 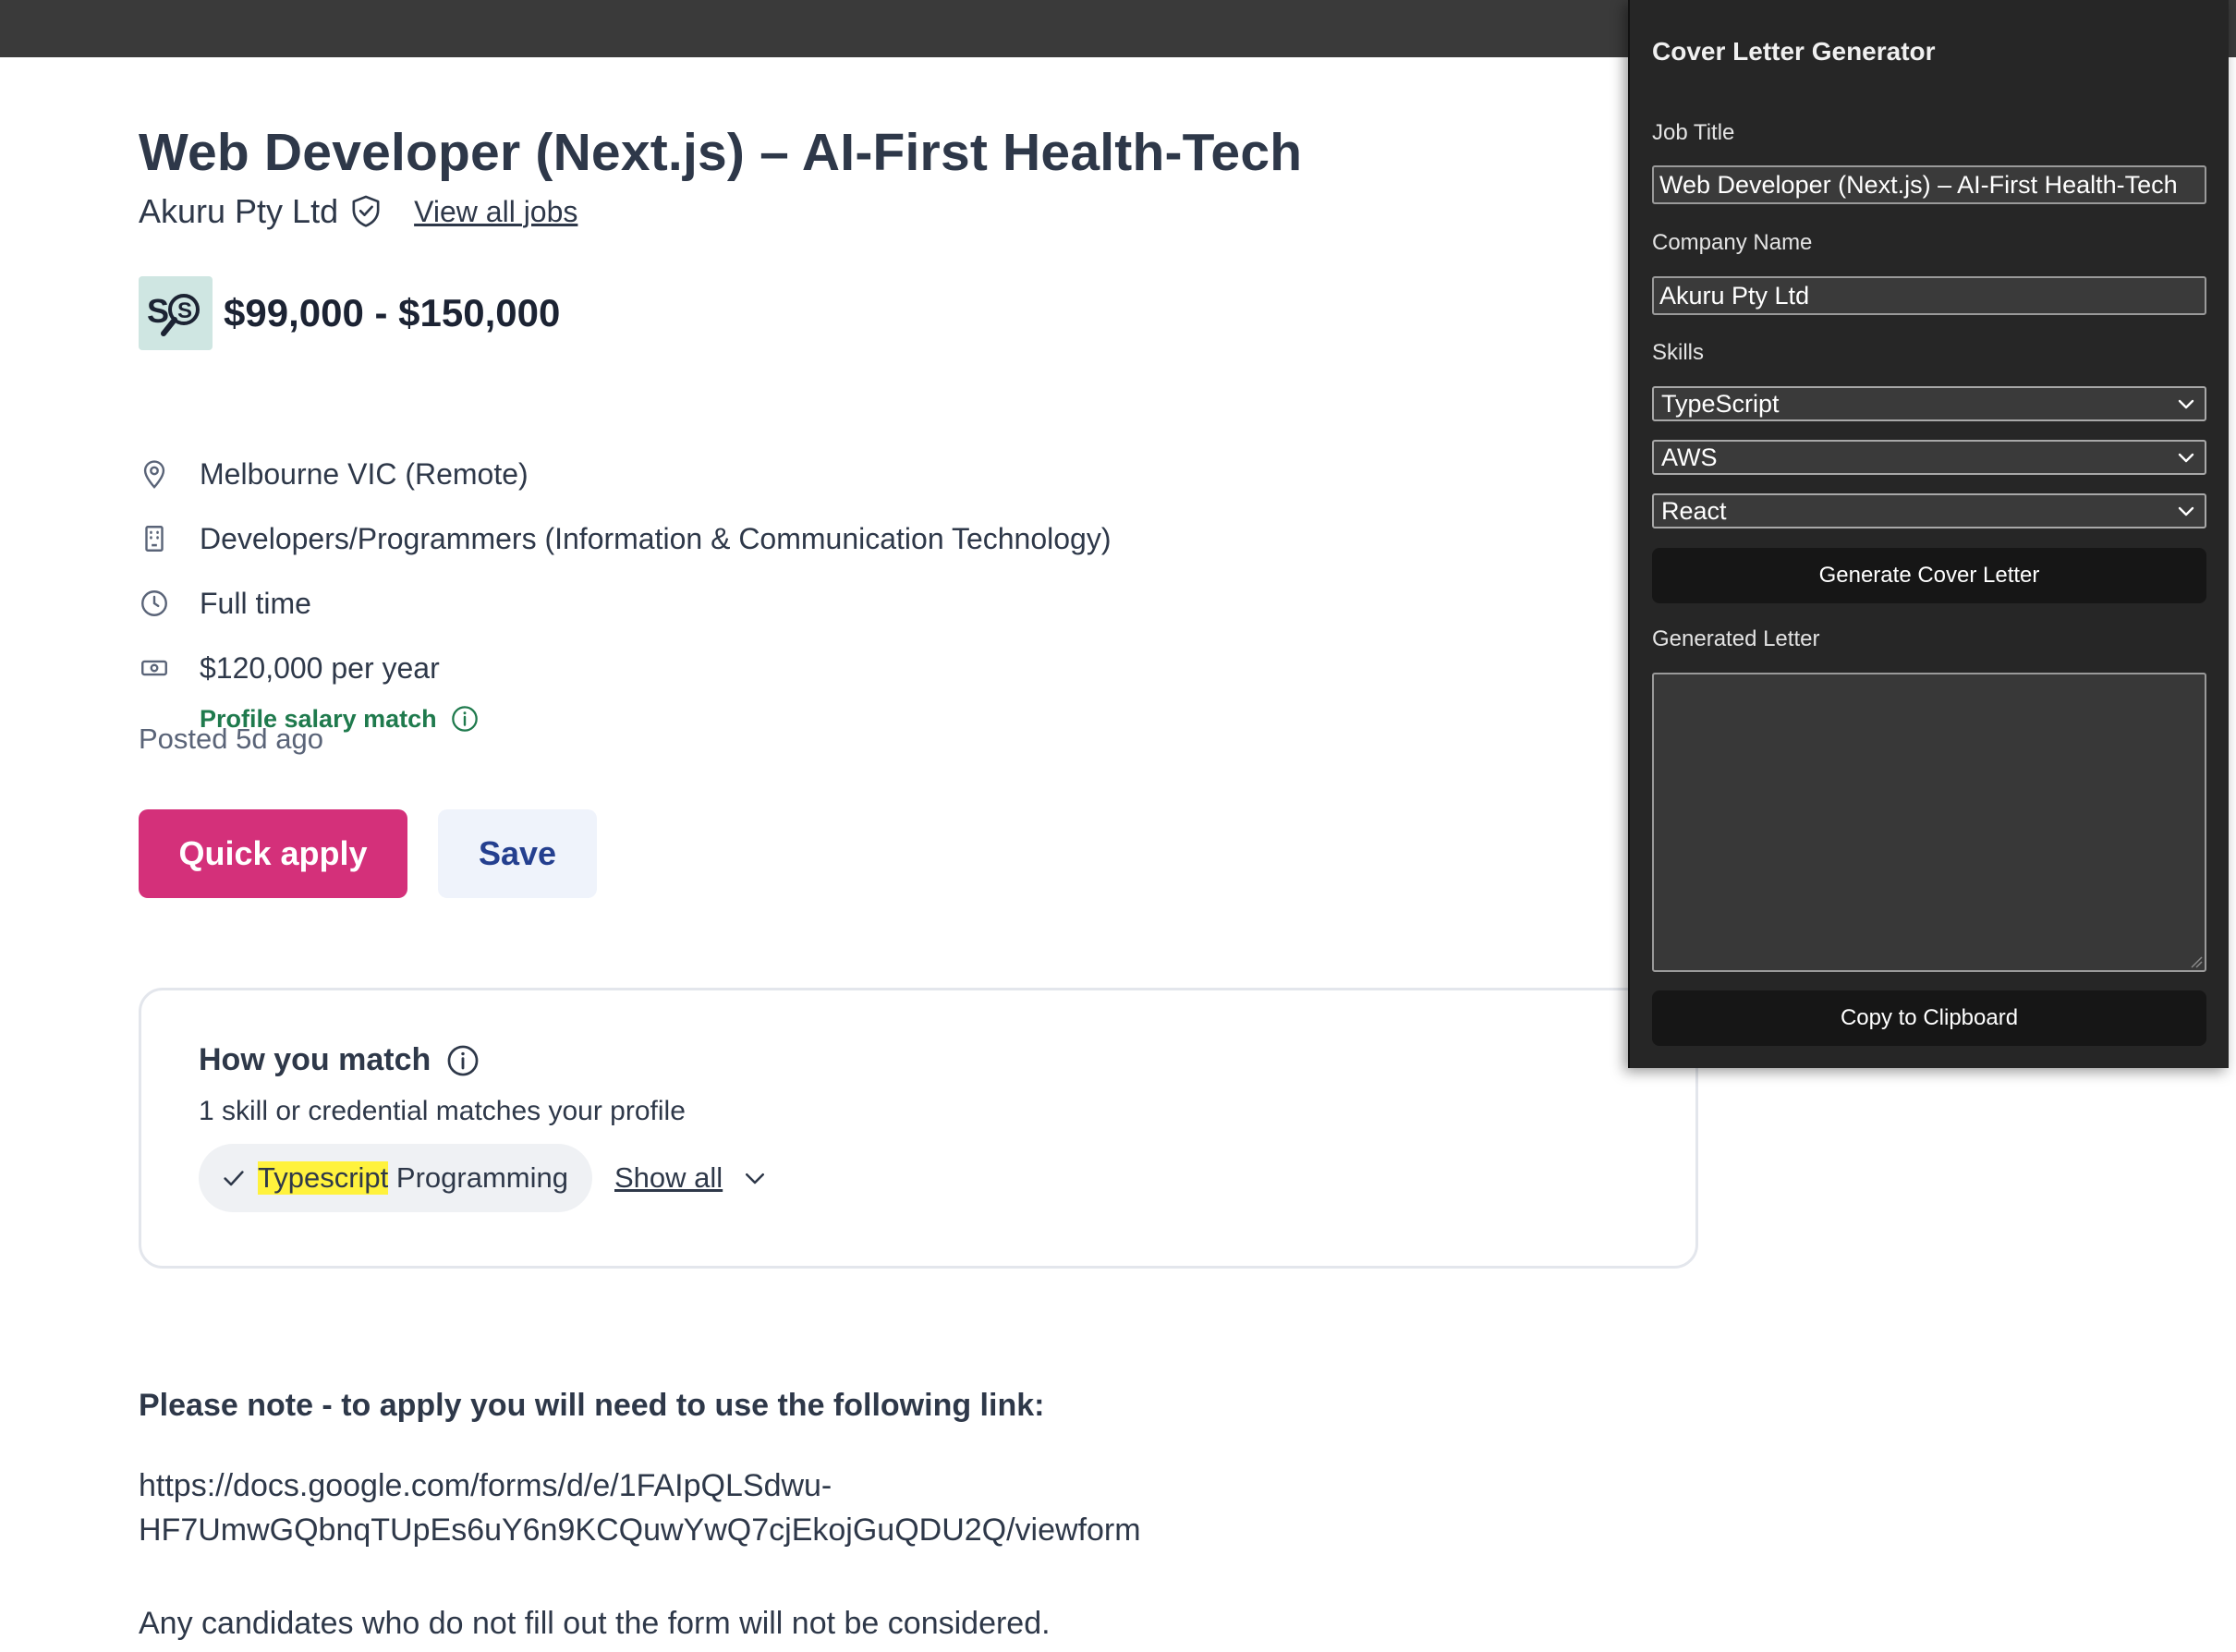 I want to click on skill-select-2: AWS, so click(x=1929, y=457).